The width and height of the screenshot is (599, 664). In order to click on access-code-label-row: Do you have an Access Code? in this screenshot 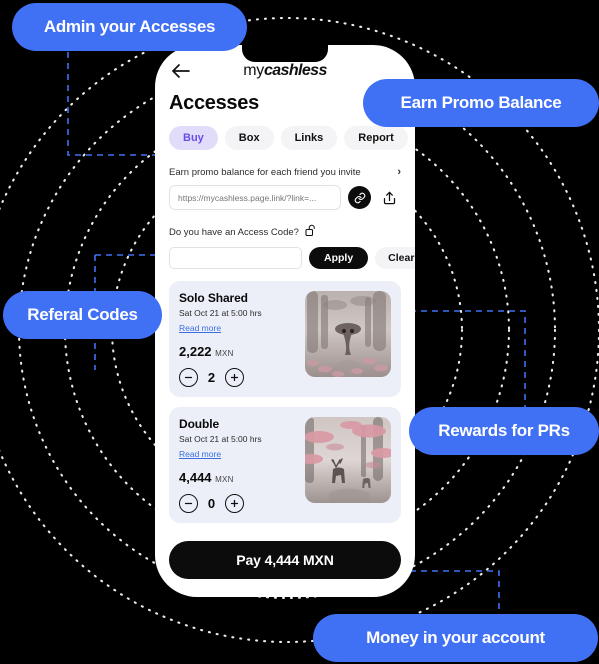, I will do `click(285, 232)`.